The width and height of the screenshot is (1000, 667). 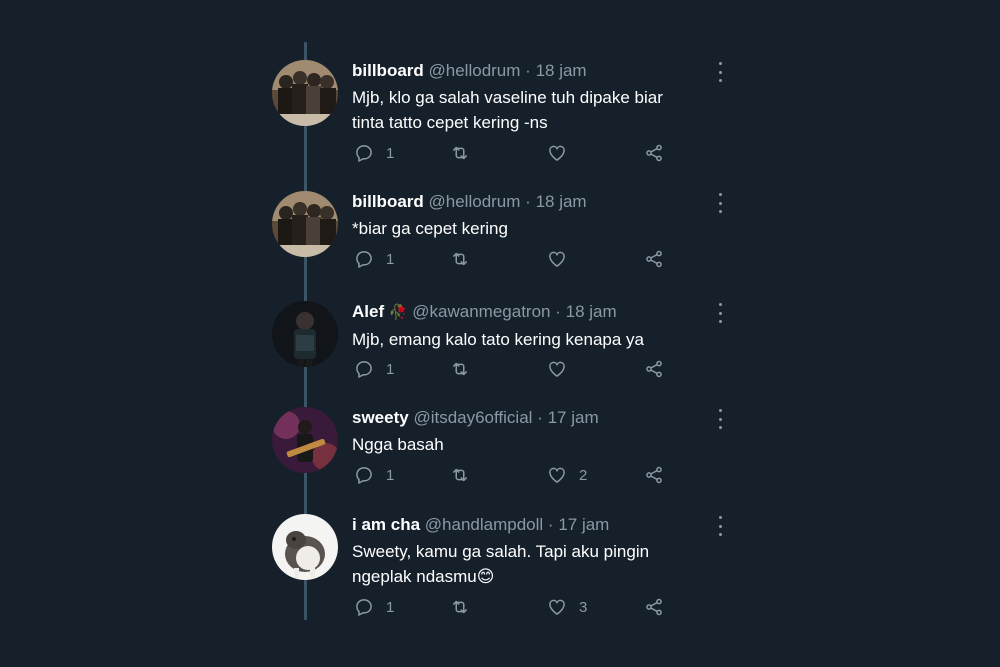 I want to click on tweet-text-line: Ngga basah, so click(x=398, y=444).